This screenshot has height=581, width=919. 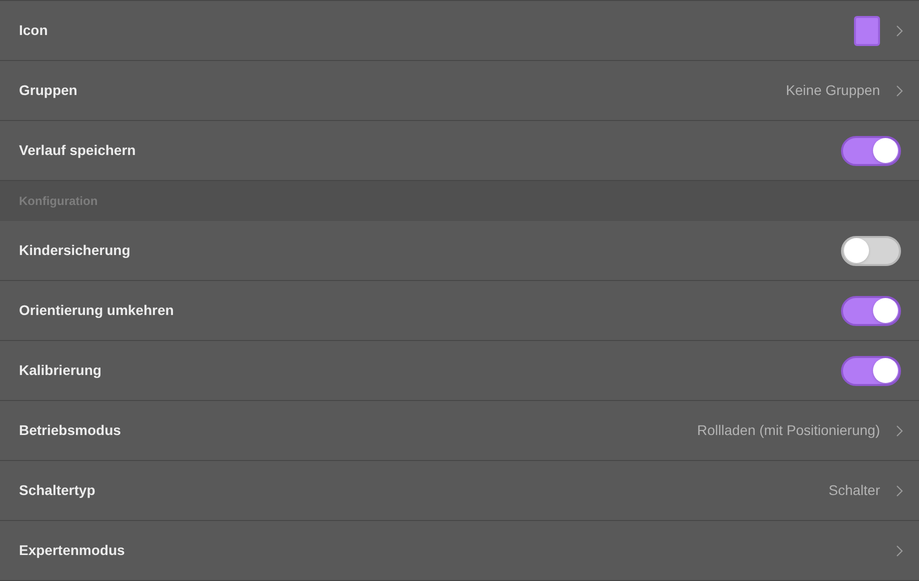 I want to click on setting-label: Orientierung umkehren, so click(x=97, y=310).